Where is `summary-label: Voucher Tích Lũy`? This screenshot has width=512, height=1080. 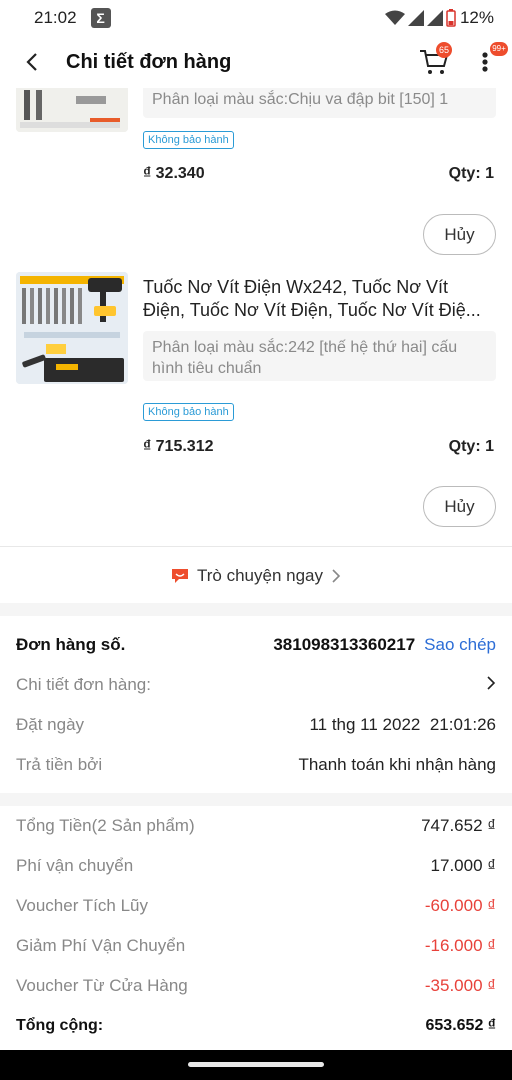 summary-label: Voucher Tích Lũy is located at coordinates (82, 905).